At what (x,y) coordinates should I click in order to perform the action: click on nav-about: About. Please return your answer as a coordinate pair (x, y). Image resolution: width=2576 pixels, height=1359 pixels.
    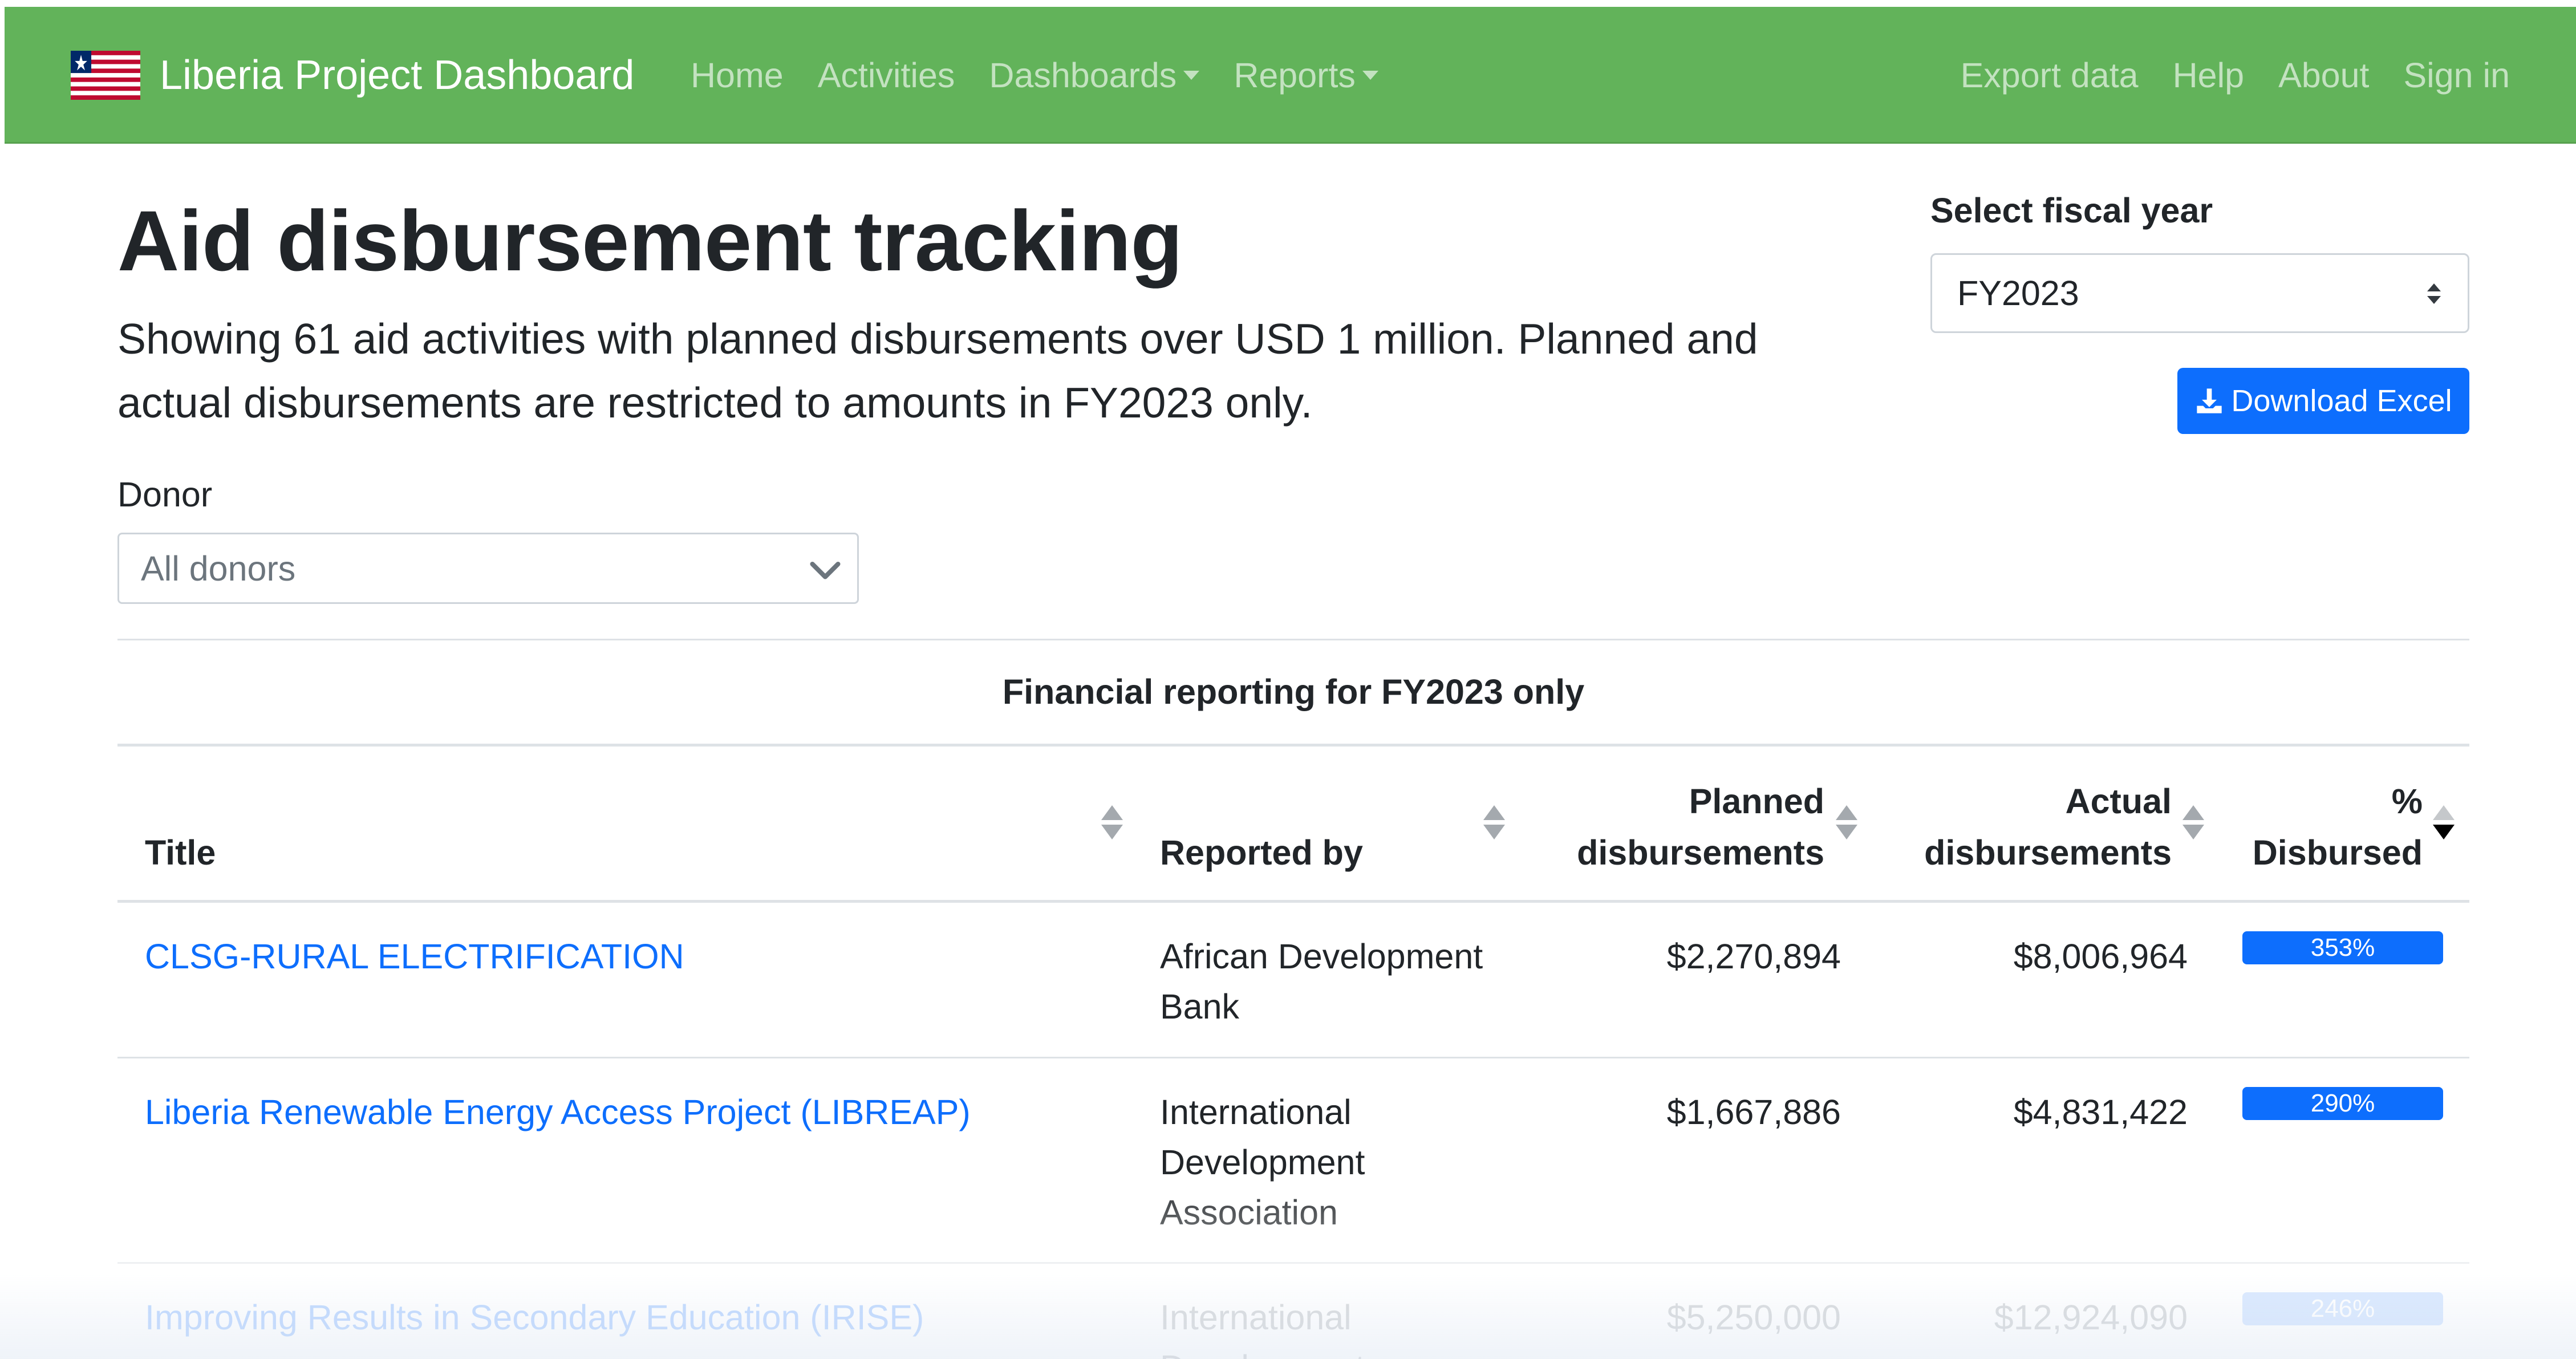
    Looking at the image, I should click on (2323, 75).